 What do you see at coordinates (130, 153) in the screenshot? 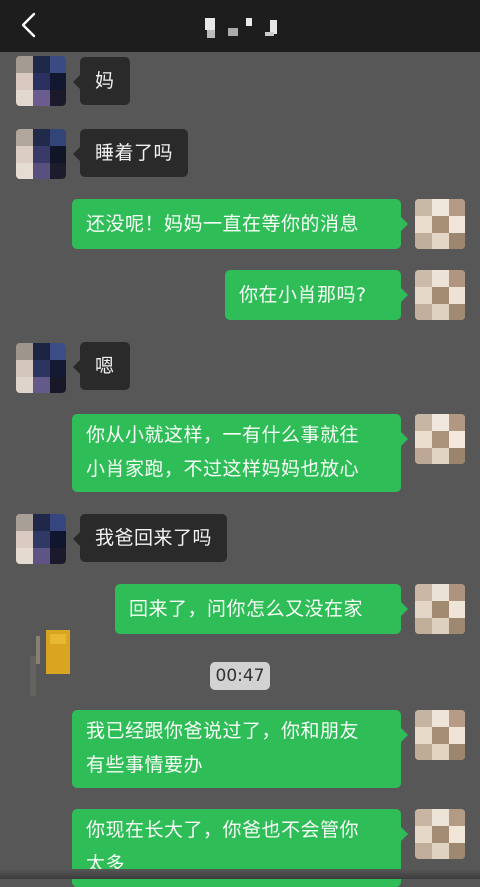
I see `incoming-message: 睡着了吗` at bounding box center [130, 153].